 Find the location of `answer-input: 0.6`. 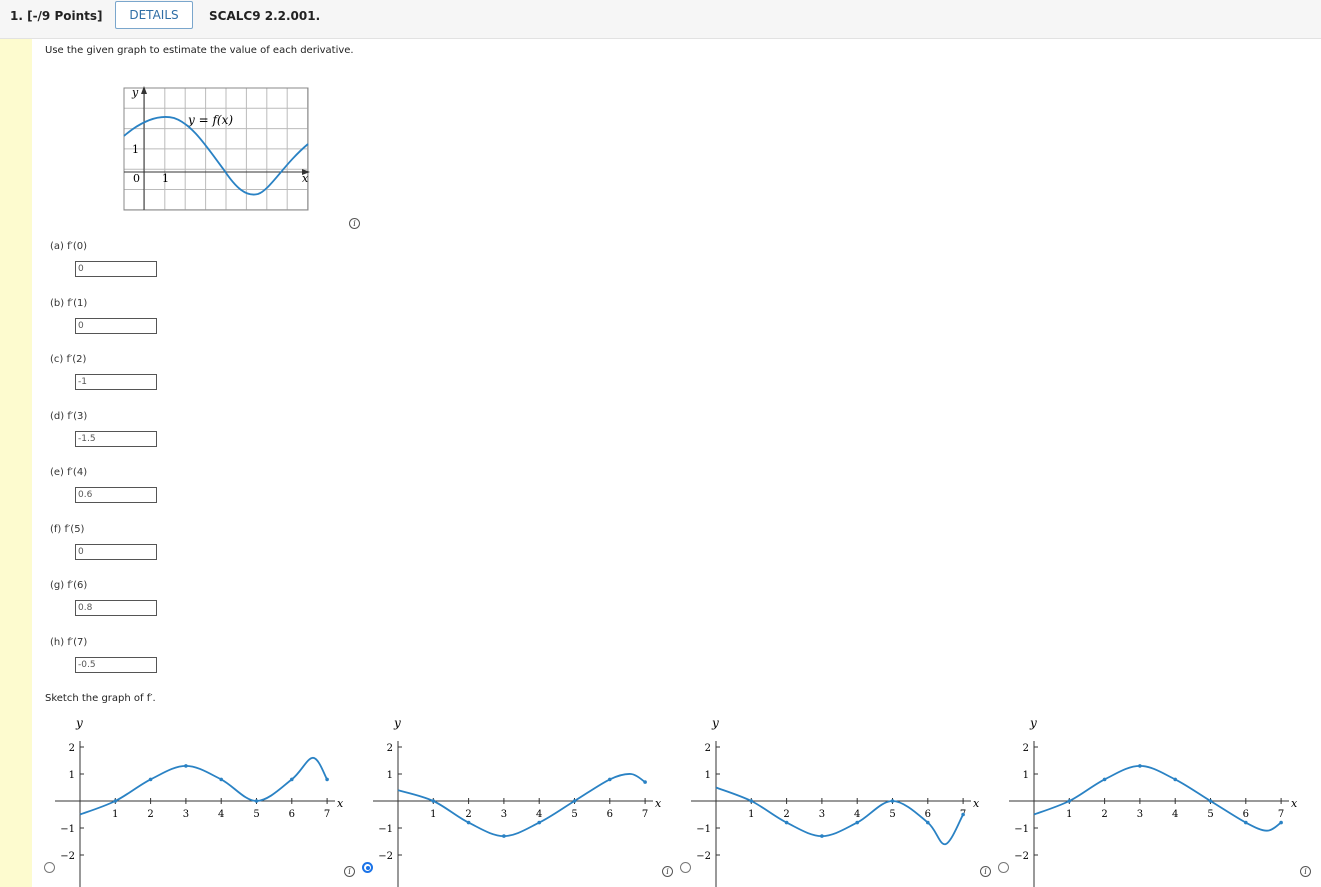

answer-input: 0.6 is located at coordinates (116, 495).